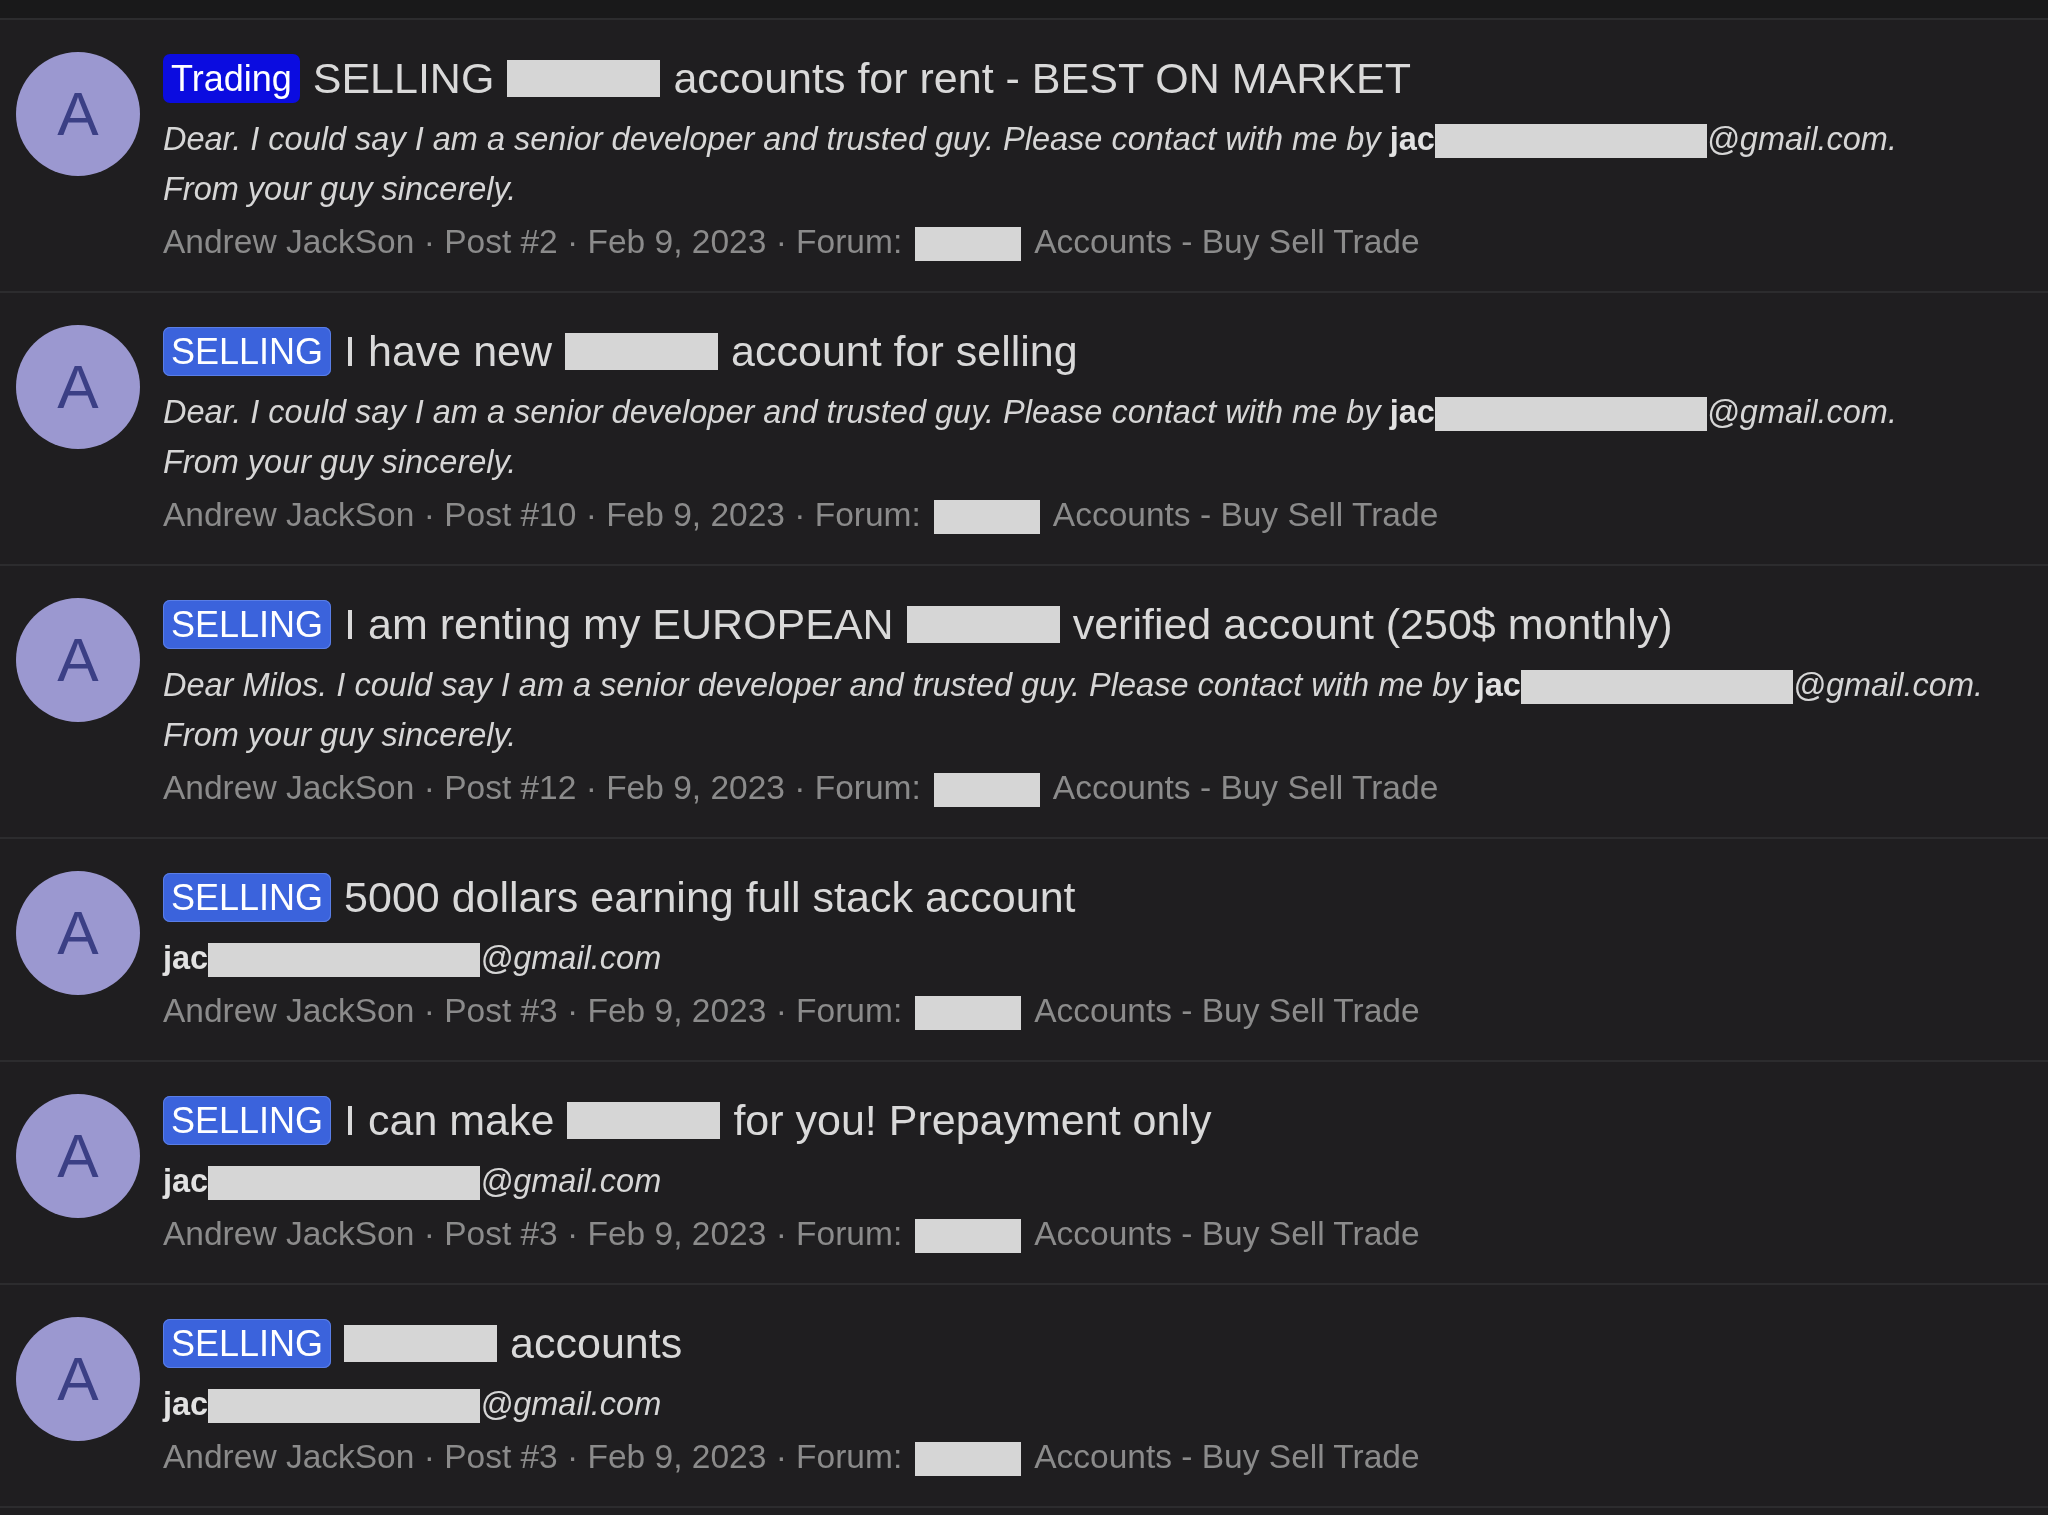 Image resolution: width=2048 pixels, height=1515 pixels. What do you see at coordinates (596, 1343) in the screenshot?
I see `thread-title: accounts` at bounding box center [596, 1343].